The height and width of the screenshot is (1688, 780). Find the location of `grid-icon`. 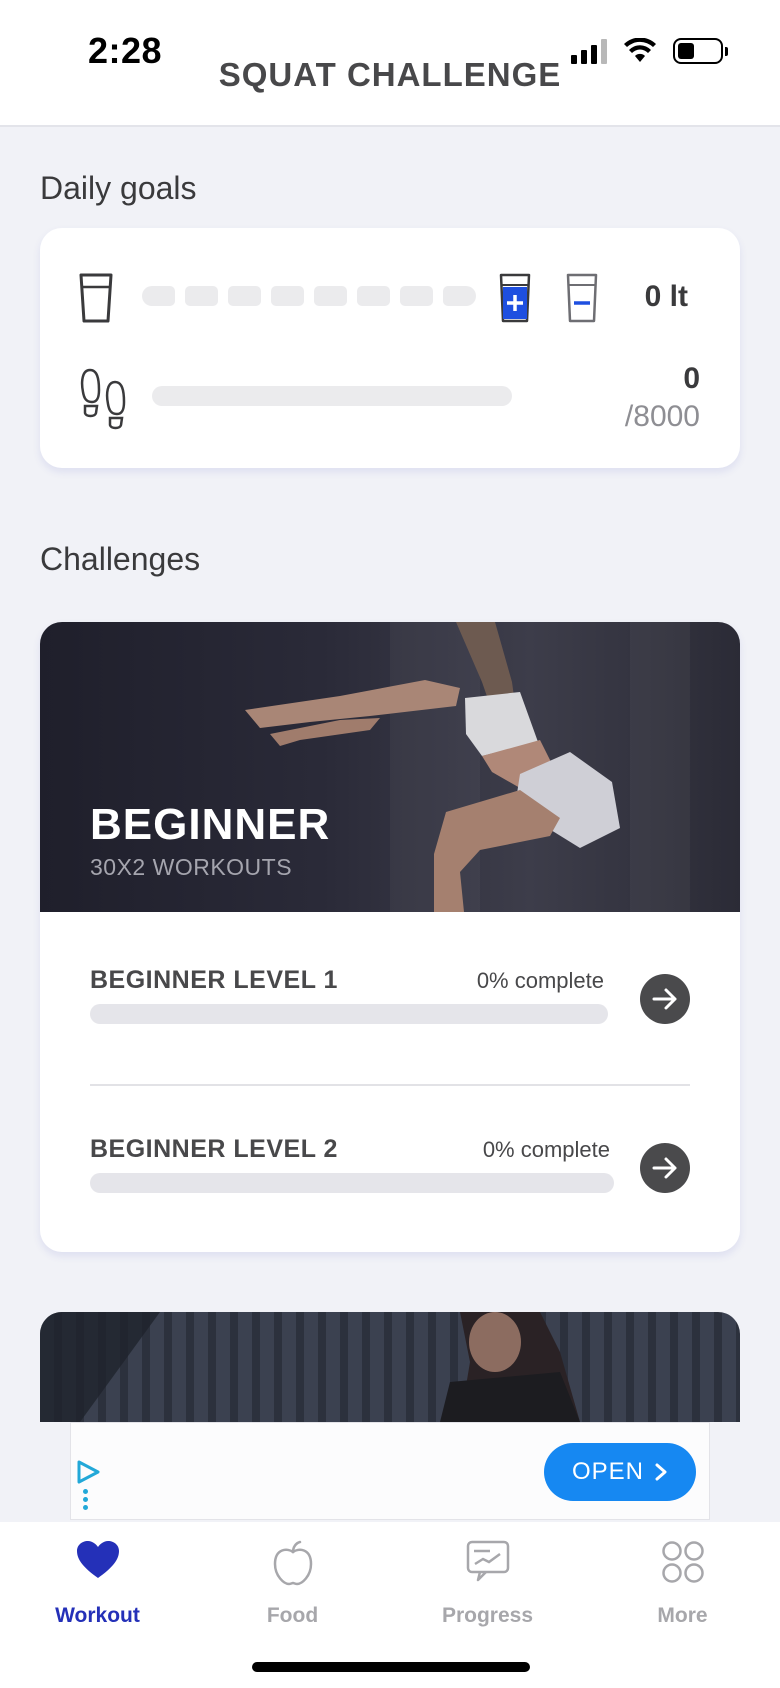

grid-icon is located at coordinates (682, 1562).